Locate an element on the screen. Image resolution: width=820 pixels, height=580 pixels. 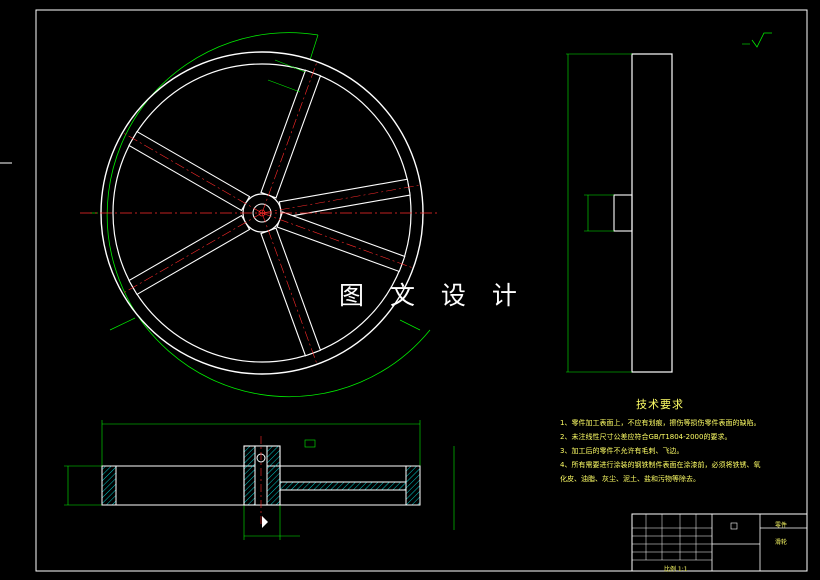
side-hub-rect is located at coordinates (623, 213).